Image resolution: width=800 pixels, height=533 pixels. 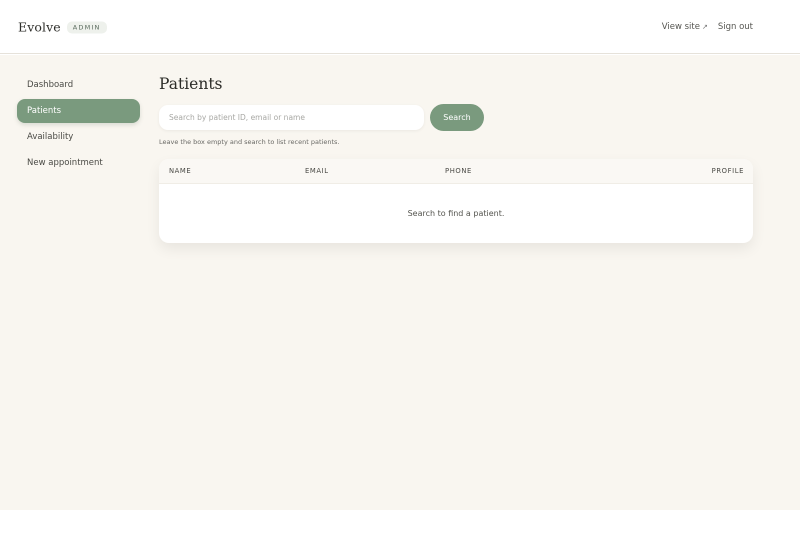 What do you see at coordinates (78, 111) in the screenshot?
I see `sidebar-item-patients: Patients` at bounding box center [78, 111].